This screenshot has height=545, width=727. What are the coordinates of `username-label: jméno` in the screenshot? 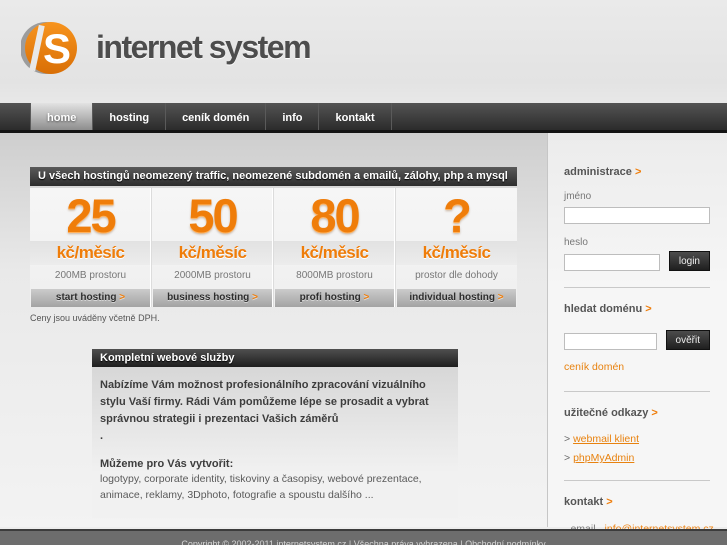 It's located at (578, 196).